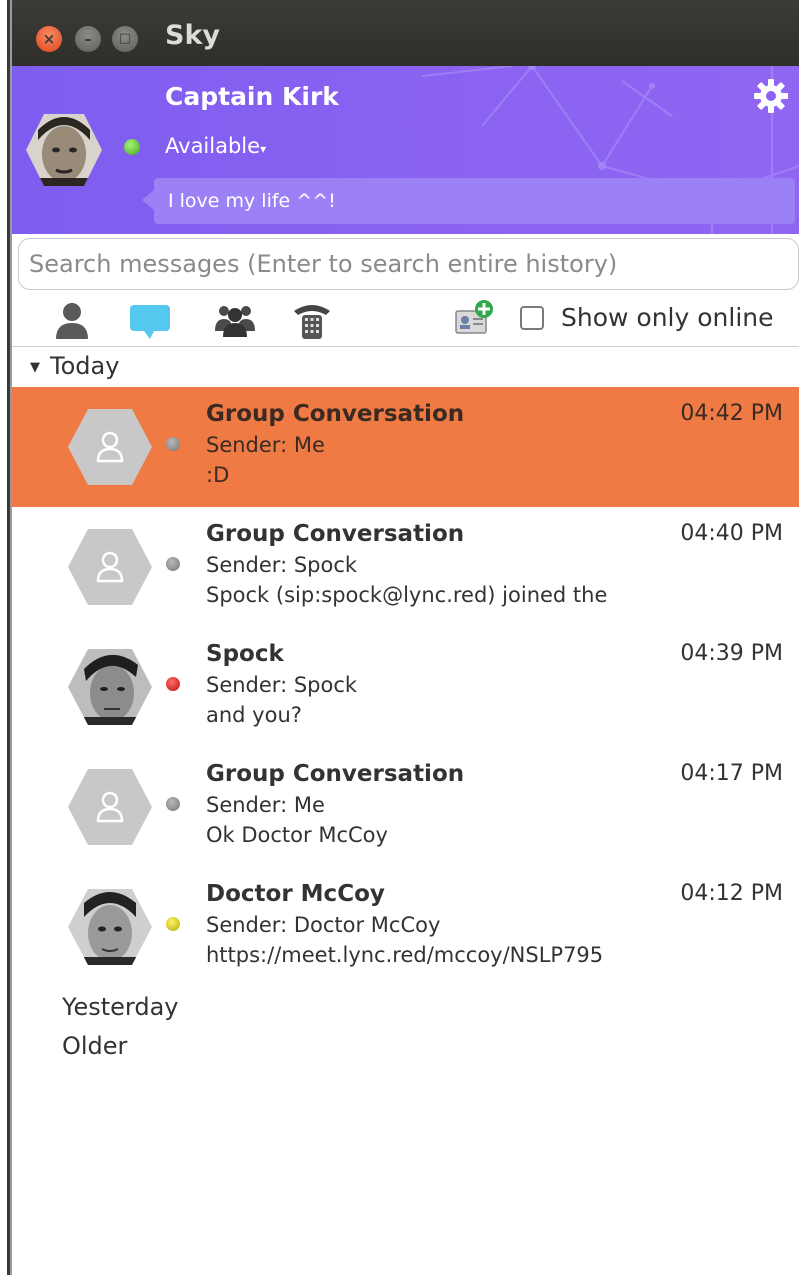 Image resolution: width=799 pixels, height=1275 pixels. Describe the element at coordinates (72, 320) in the screenshot. I see `contacts-icon` at that location.